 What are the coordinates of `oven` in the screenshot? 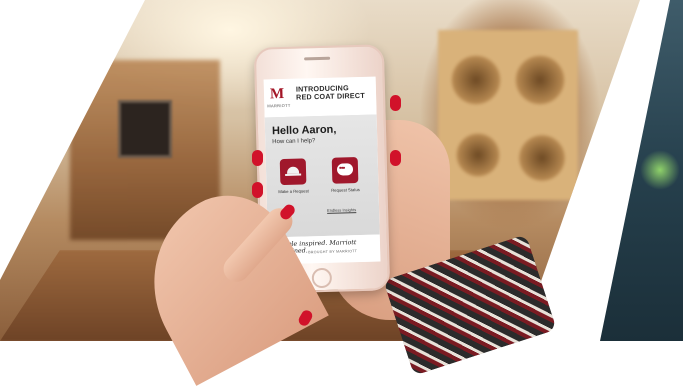 It's located at (145, 129).